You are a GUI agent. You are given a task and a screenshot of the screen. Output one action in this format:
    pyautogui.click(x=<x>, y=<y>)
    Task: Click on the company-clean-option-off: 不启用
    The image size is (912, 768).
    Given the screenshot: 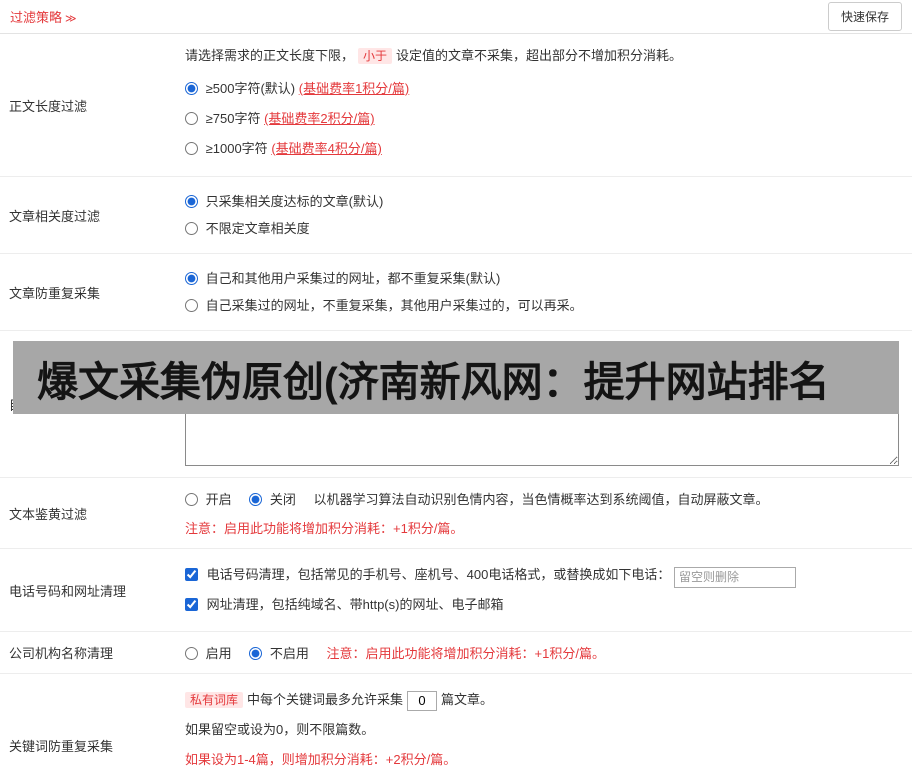 What is the action you would take?
    pyautogui.click(x=279, y=652)
    